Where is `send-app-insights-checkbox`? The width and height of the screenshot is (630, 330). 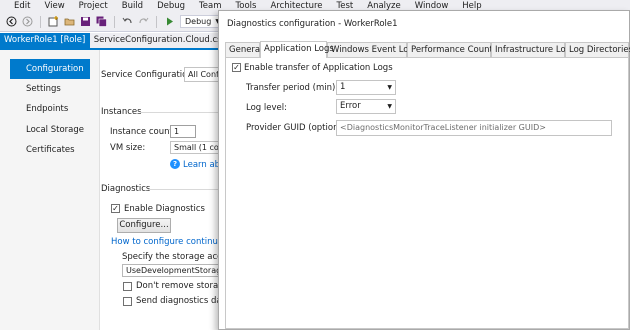 send-app-insights-checkbox is located at coordinates (127, 301).